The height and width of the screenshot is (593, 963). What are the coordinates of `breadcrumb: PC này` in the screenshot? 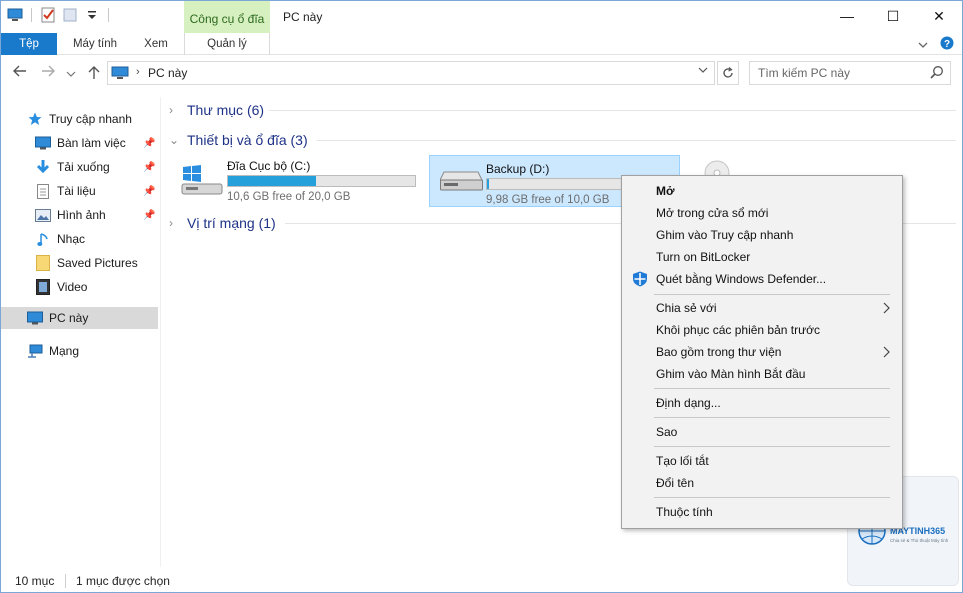 It's located at (167, 73).